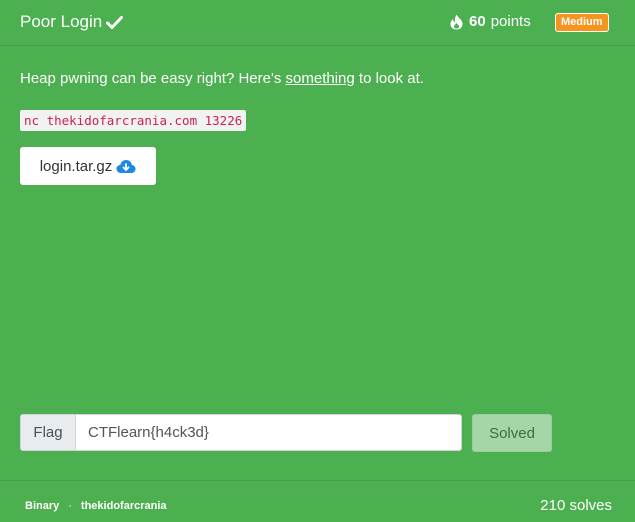 The image size is (635, 522). I want to click on author-link: thekidofarcrania, so click(124, 506).